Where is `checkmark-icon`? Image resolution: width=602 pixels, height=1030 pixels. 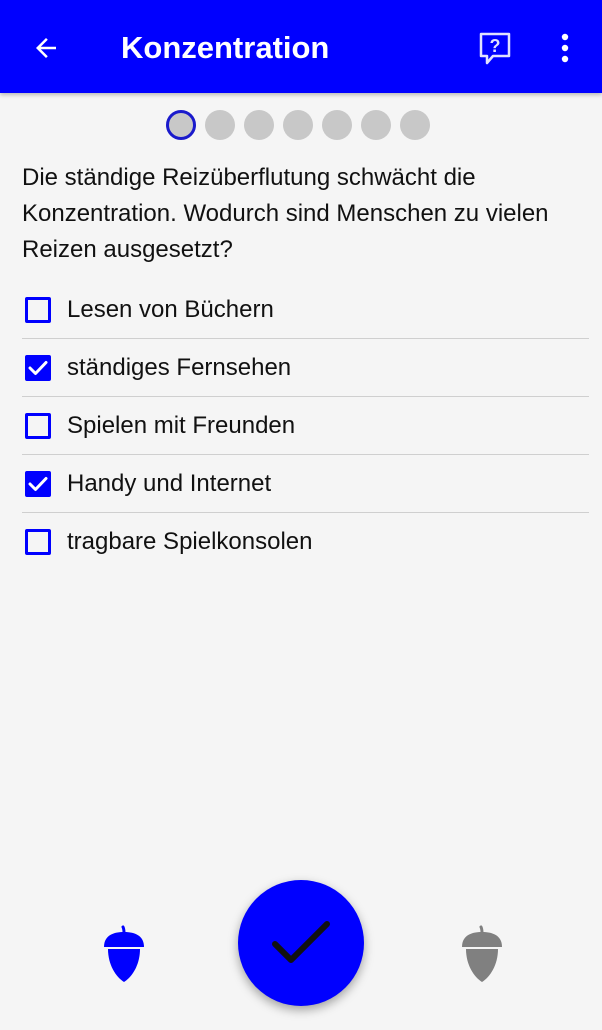 checkmark-icon is located at coordinates (301, 942).